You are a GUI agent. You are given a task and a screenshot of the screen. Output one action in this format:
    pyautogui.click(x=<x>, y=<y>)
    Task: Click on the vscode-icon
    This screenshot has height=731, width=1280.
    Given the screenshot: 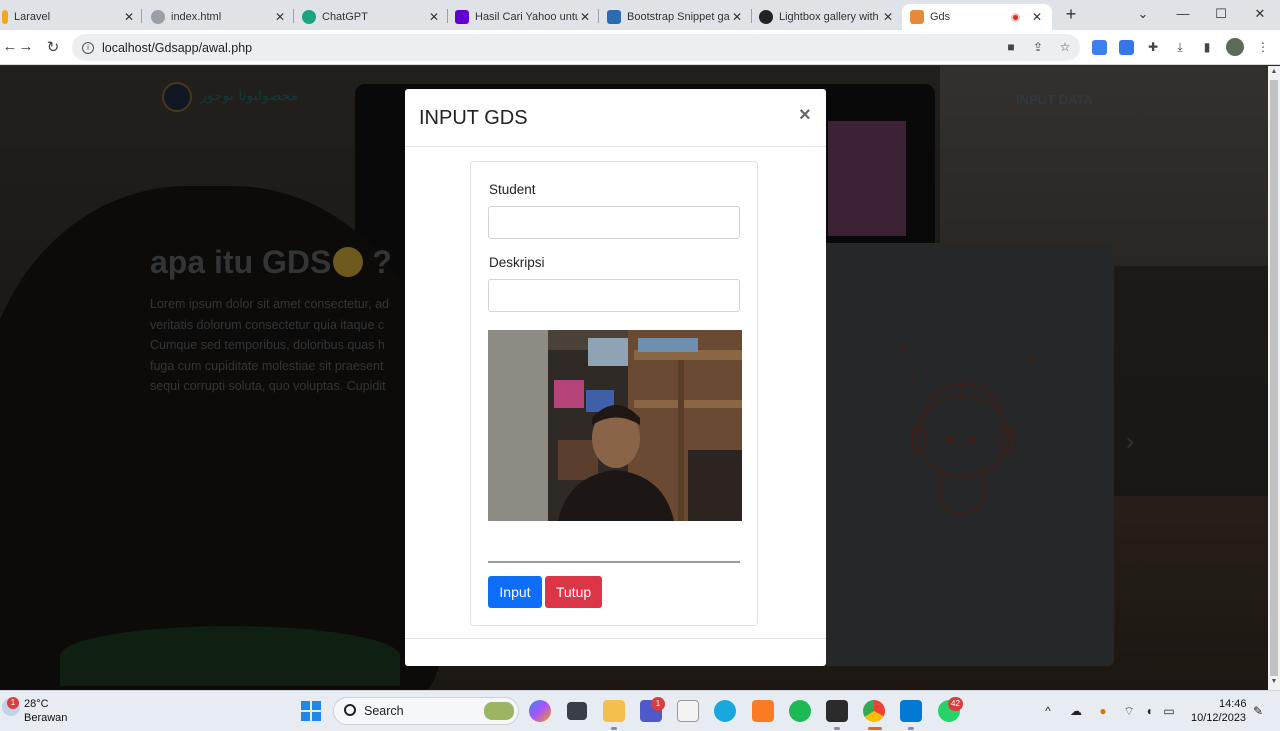 What is the action you would take?
    pyautogui.click(x=911, y=711)
    